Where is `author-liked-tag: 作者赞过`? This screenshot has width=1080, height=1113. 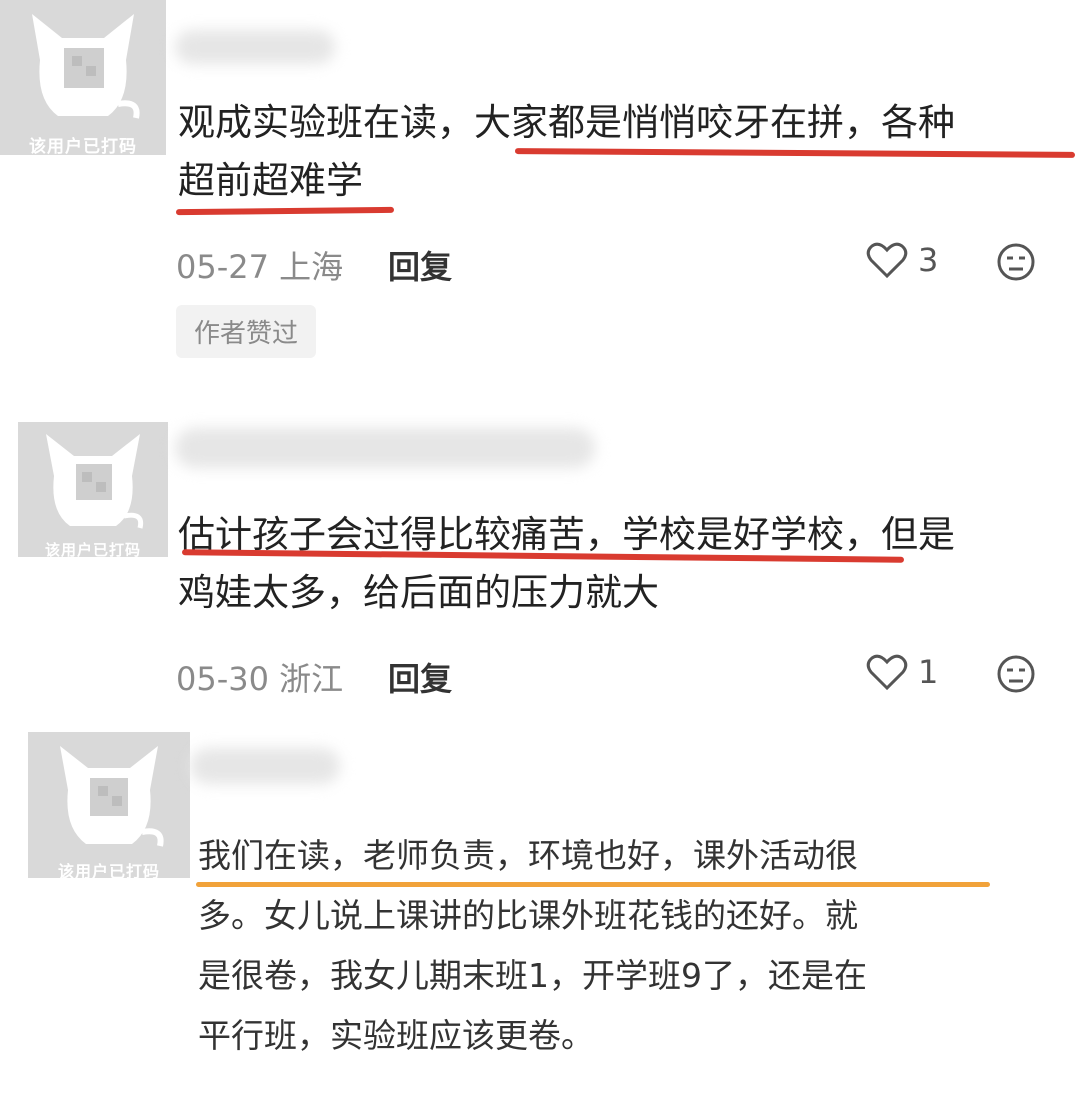
author-liked-tag: 作者赞过 is located at coordinates (246, 331).